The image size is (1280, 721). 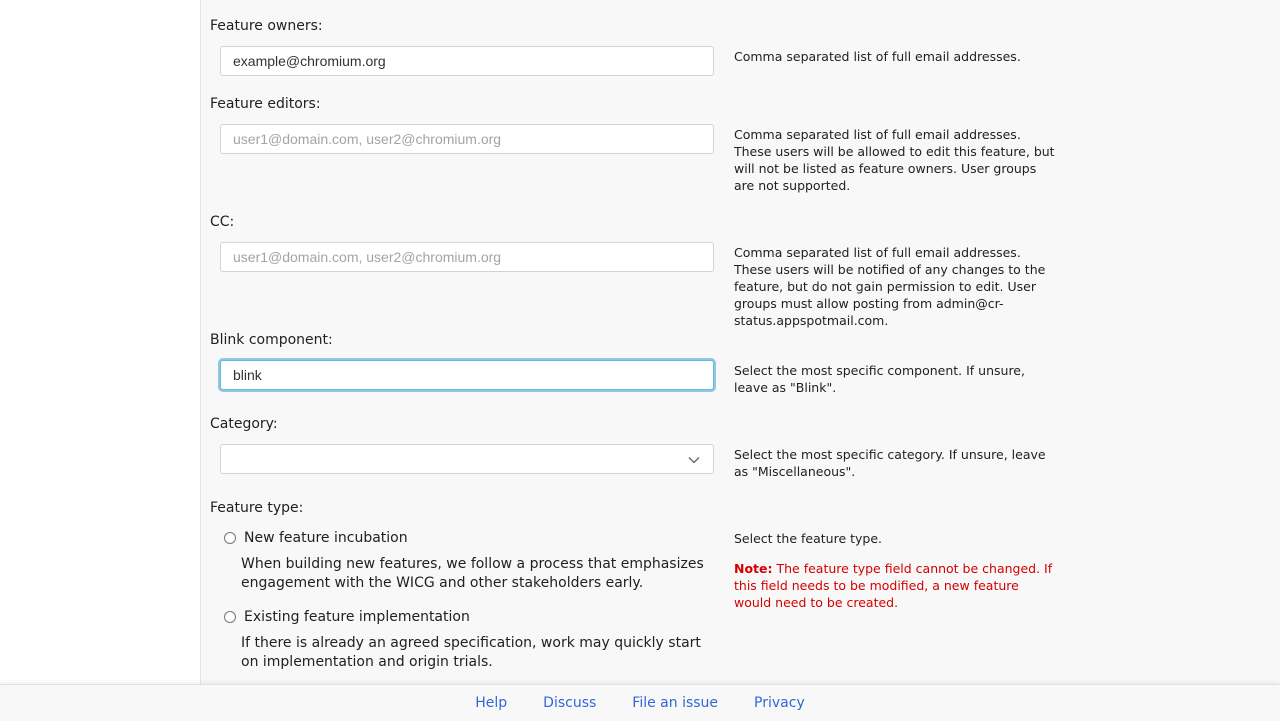 I want to click on radio-existing-feature-implementation: Existing feature implementation, so click(x=347, y=617).